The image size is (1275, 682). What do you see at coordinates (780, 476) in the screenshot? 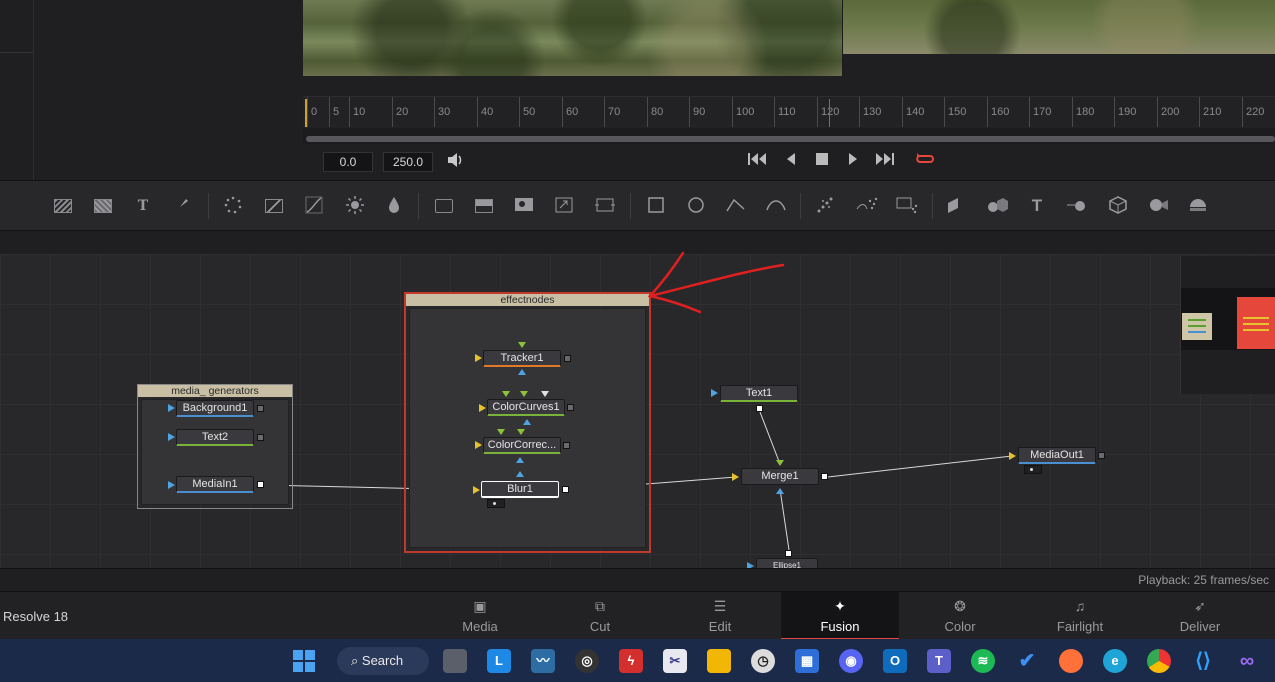
I see `node-merge1: Merge1` at bounding box center [780, 476].